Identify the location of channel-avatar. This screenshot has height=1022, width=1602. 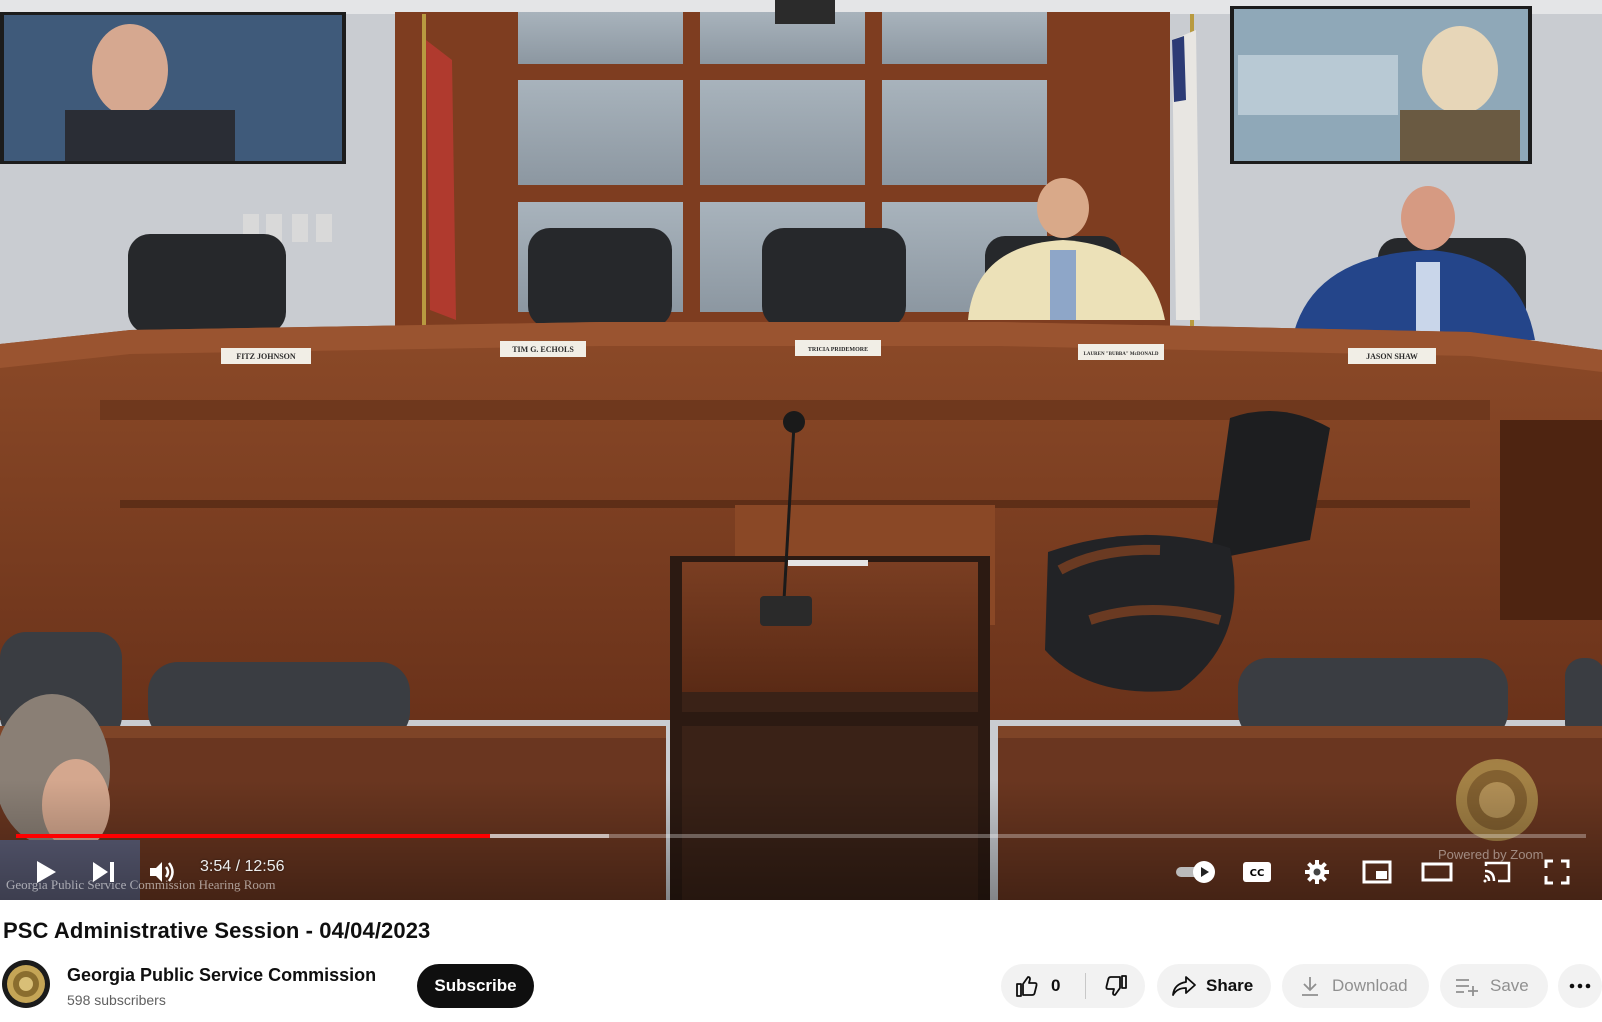
(26, 984).